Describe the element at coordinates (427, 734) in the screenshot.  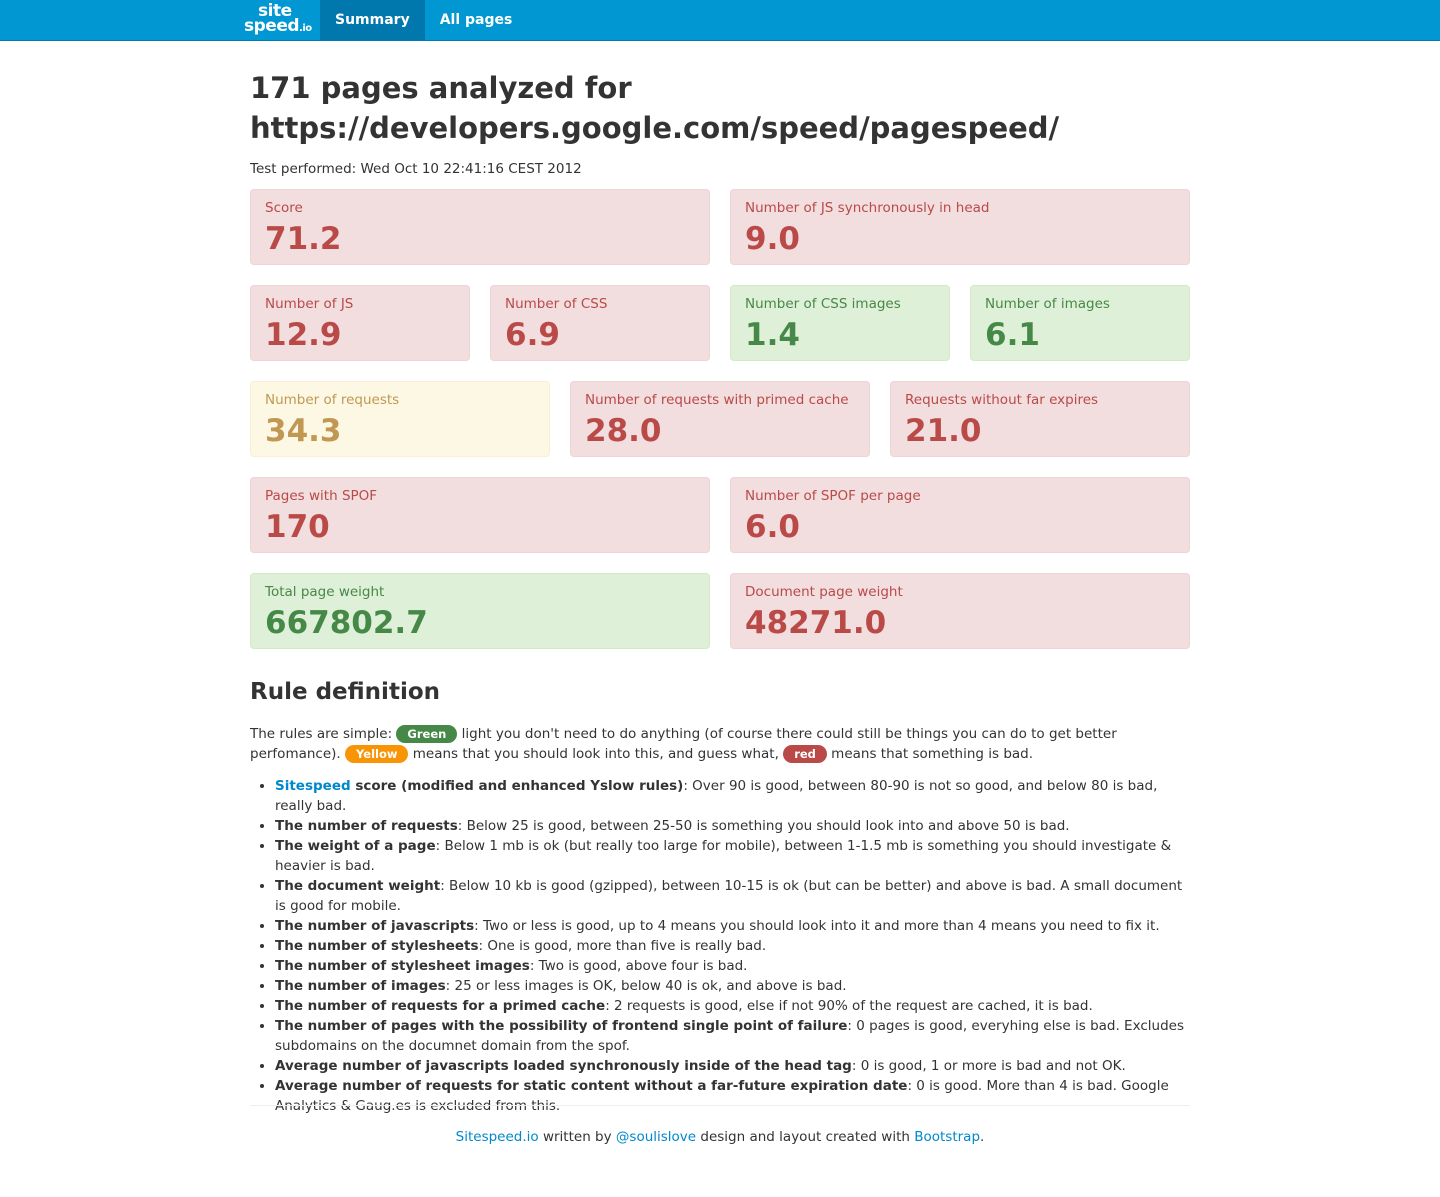
I see `green-badge: Green` at that location.